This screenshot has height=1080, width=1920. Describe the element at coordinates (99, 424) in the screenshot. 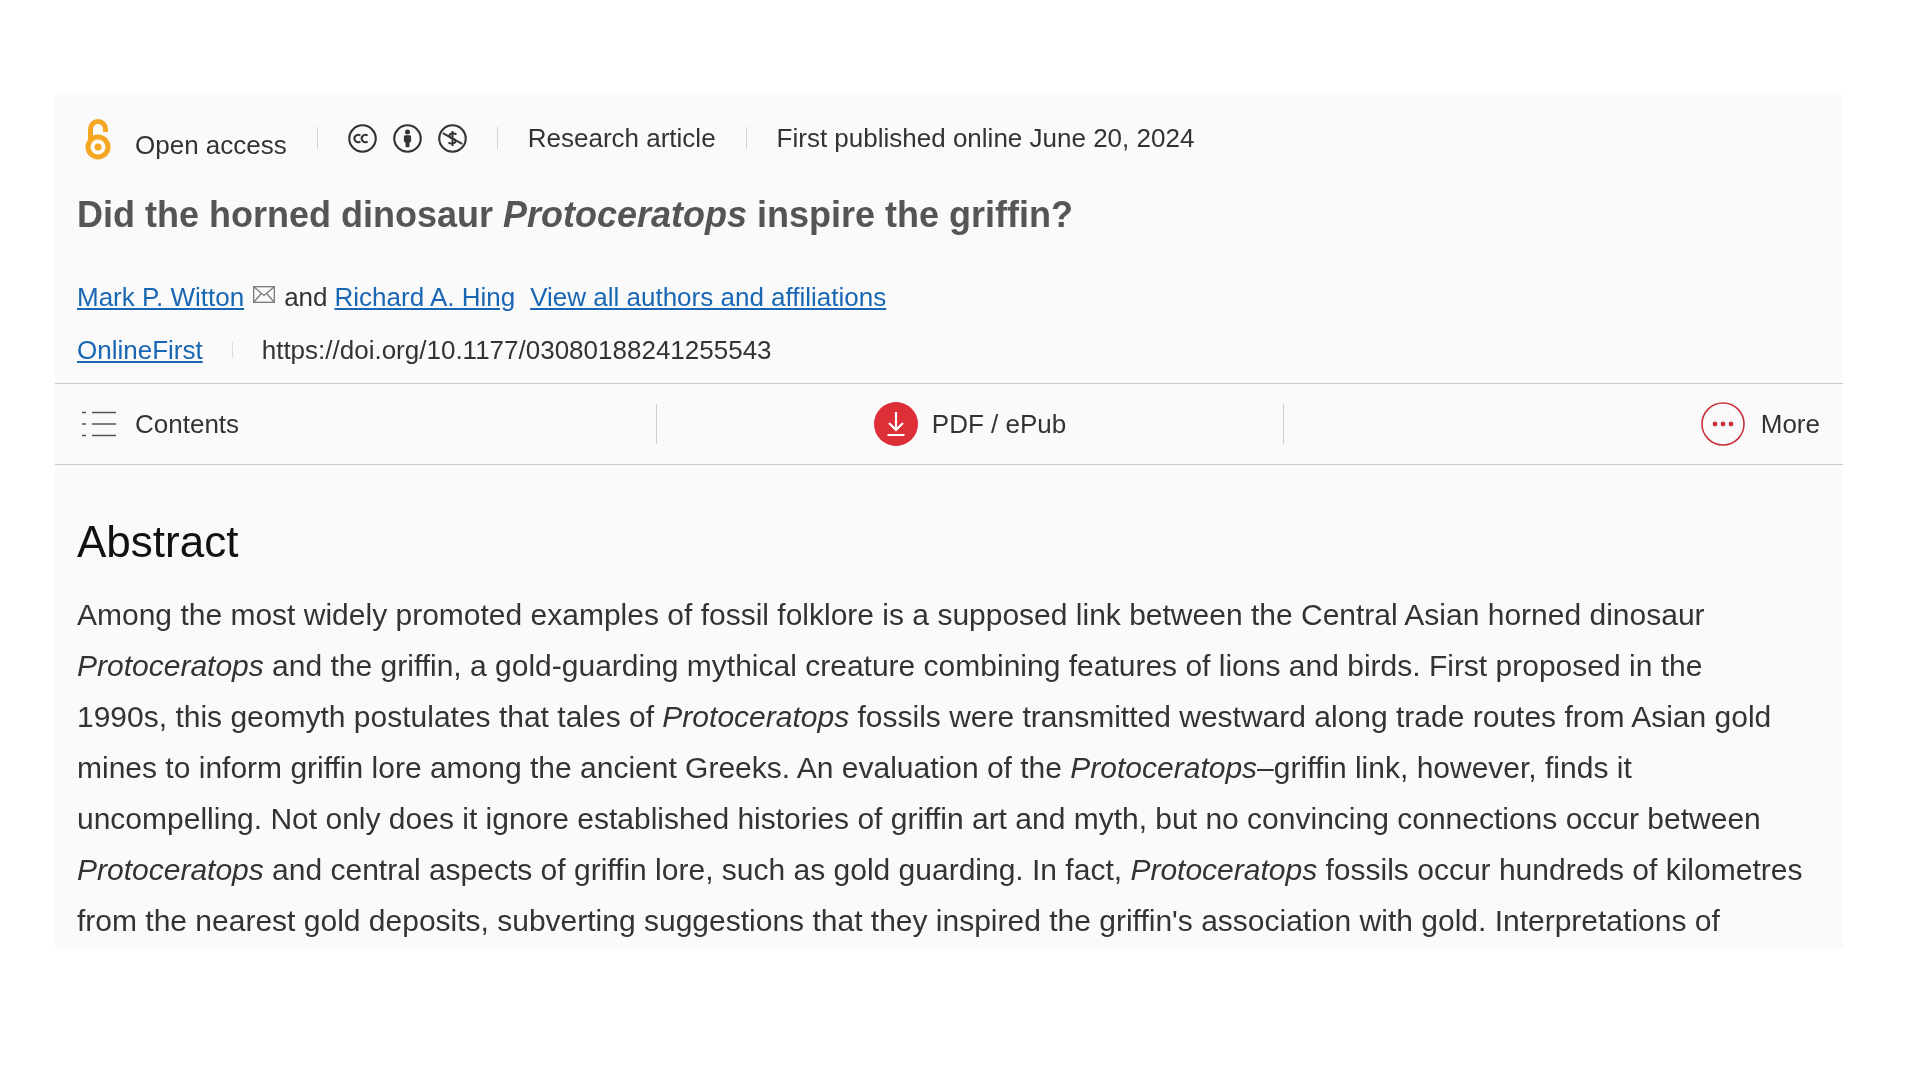

I see `list-icon` at that location.